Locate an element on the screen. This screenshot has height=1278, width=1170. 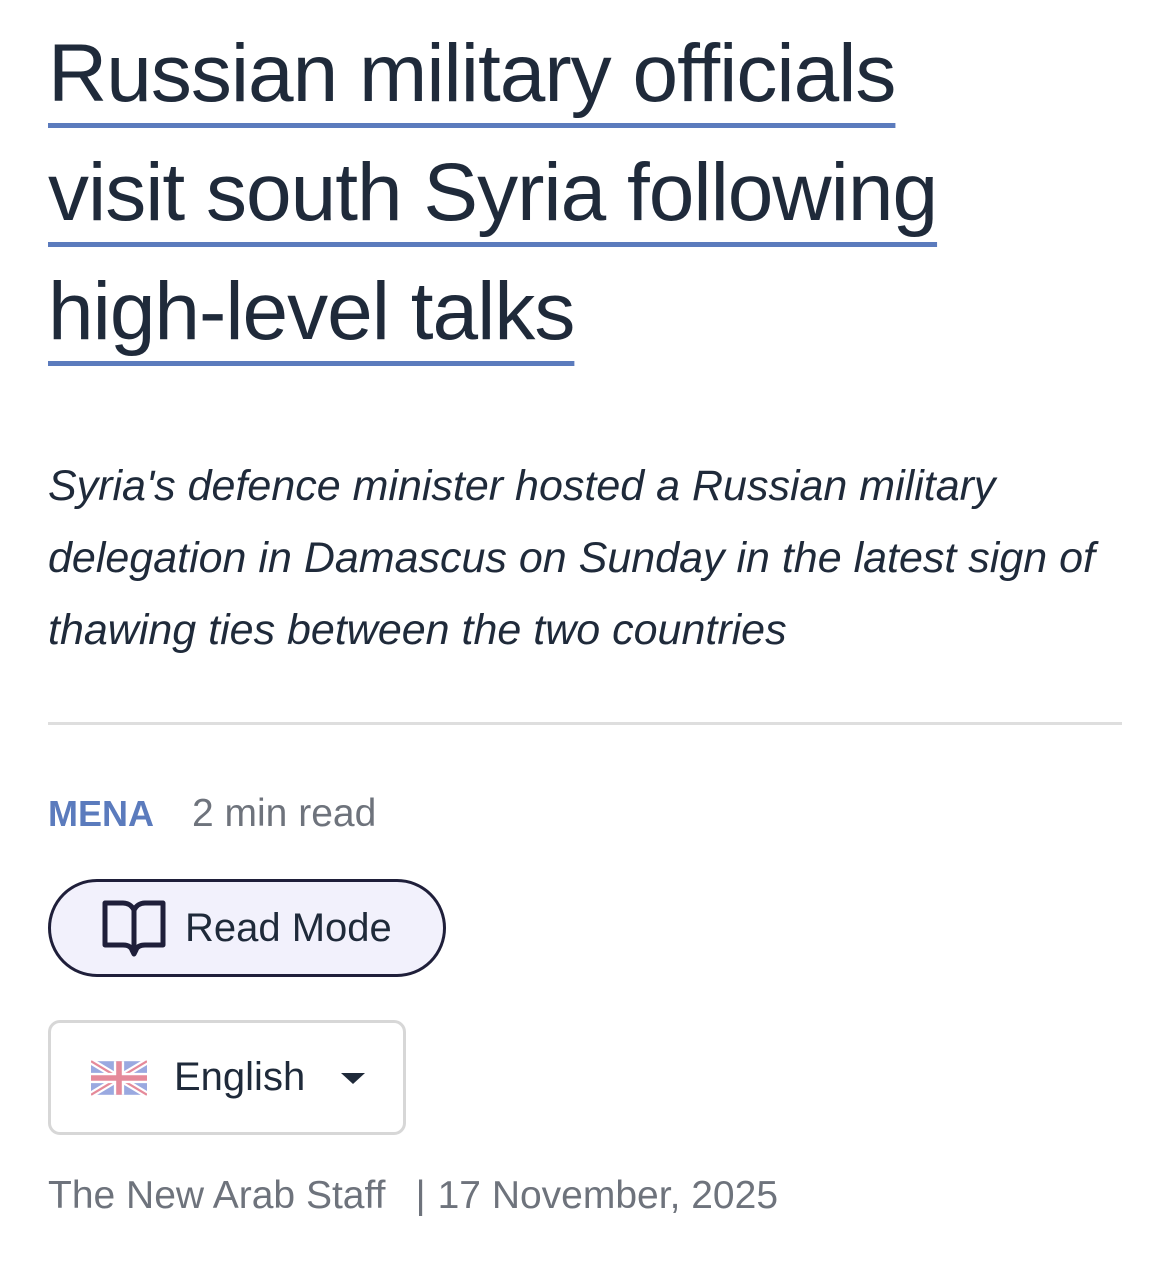
open-book-icon is located at coordinates (134, 928).